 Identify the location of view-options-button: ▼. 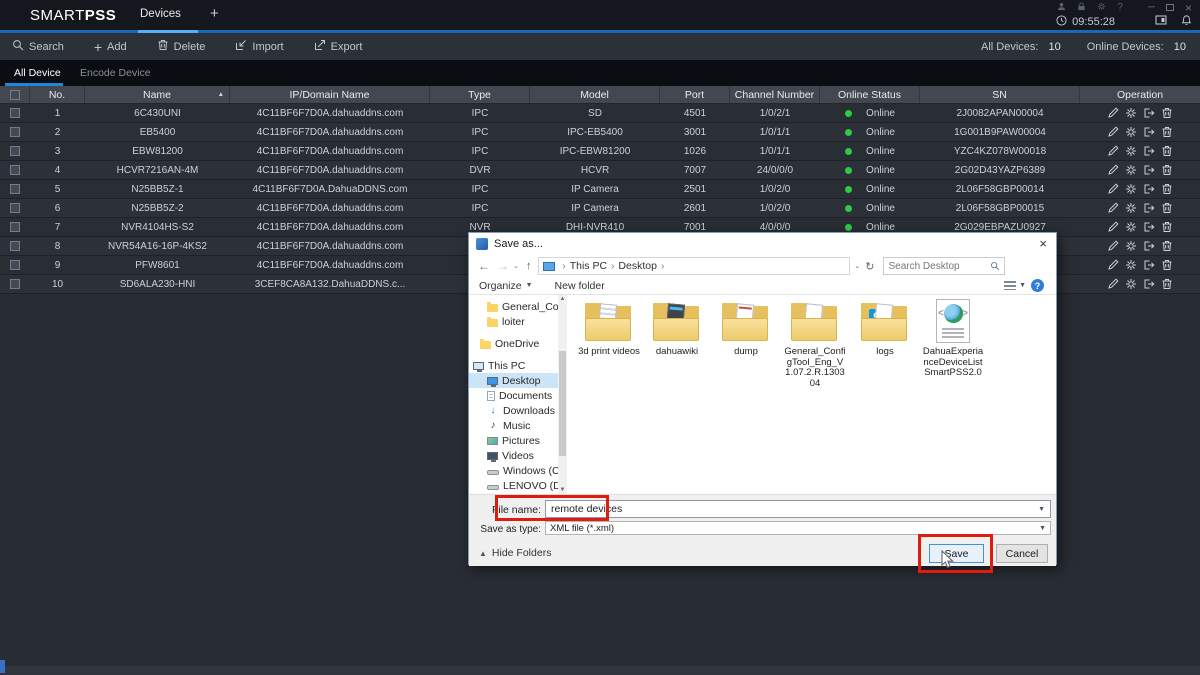
(1015, 285).